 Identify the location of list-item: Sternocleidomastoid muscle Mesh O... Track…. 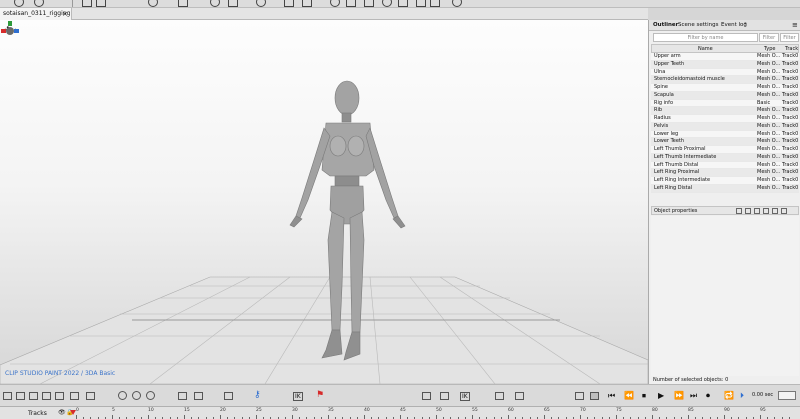
(725, 80).